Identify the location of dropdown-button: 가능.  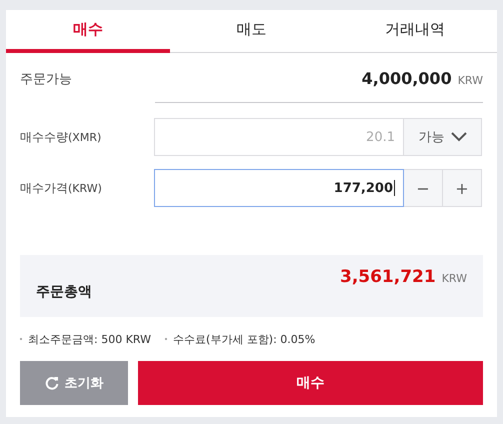
(443, 137).